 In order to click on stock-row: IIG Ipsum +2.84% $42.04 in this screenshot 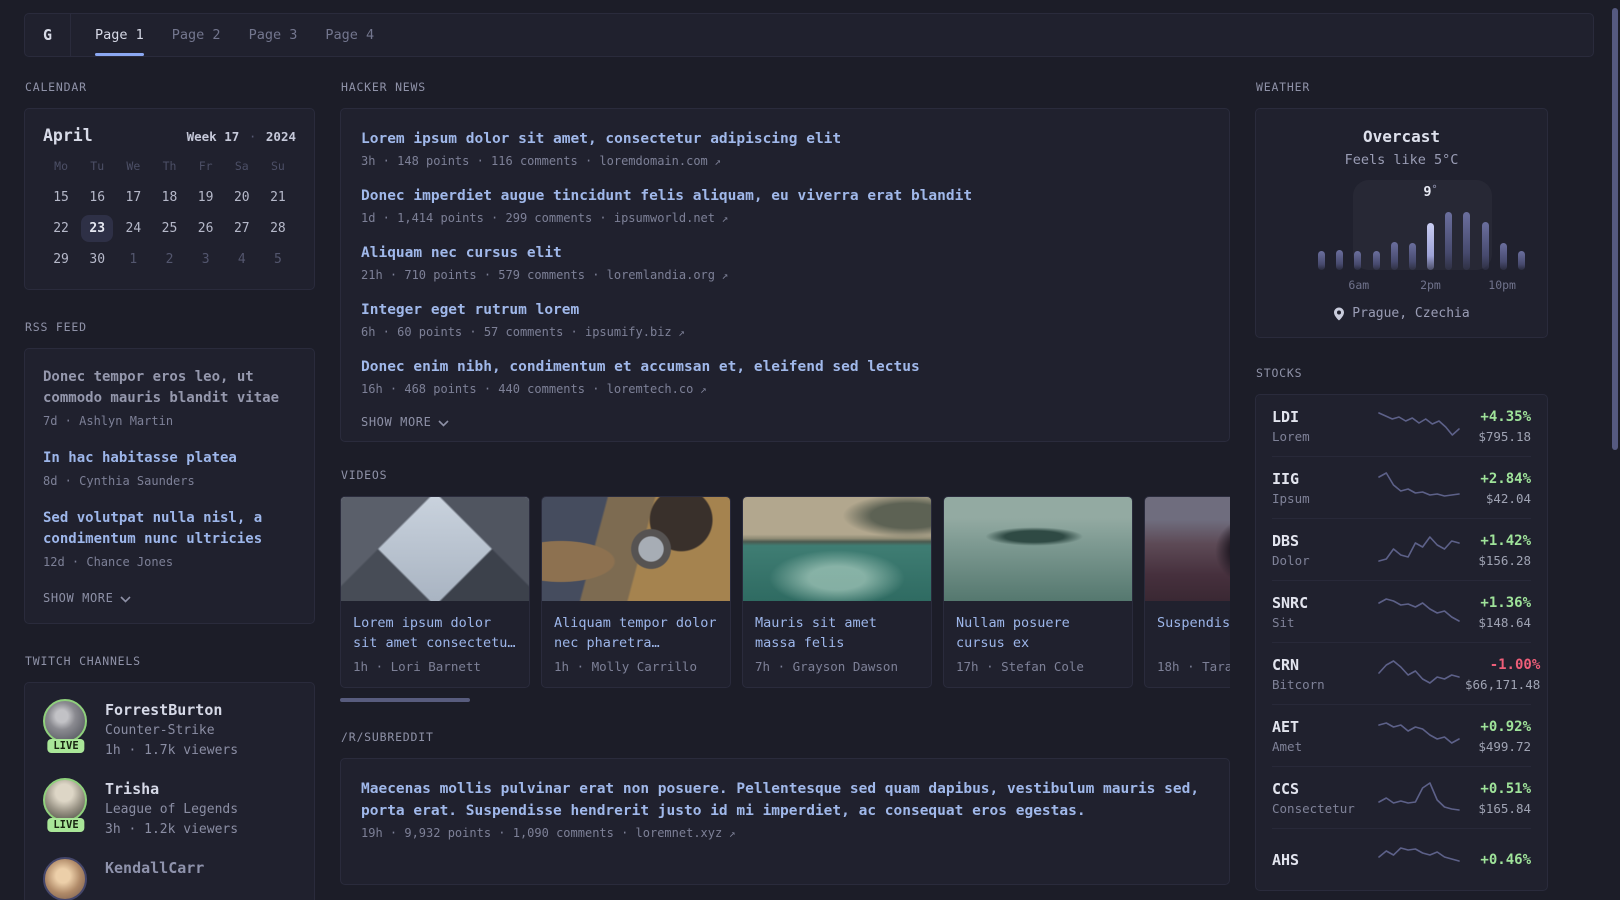, I will do `click(1401, 487)`.